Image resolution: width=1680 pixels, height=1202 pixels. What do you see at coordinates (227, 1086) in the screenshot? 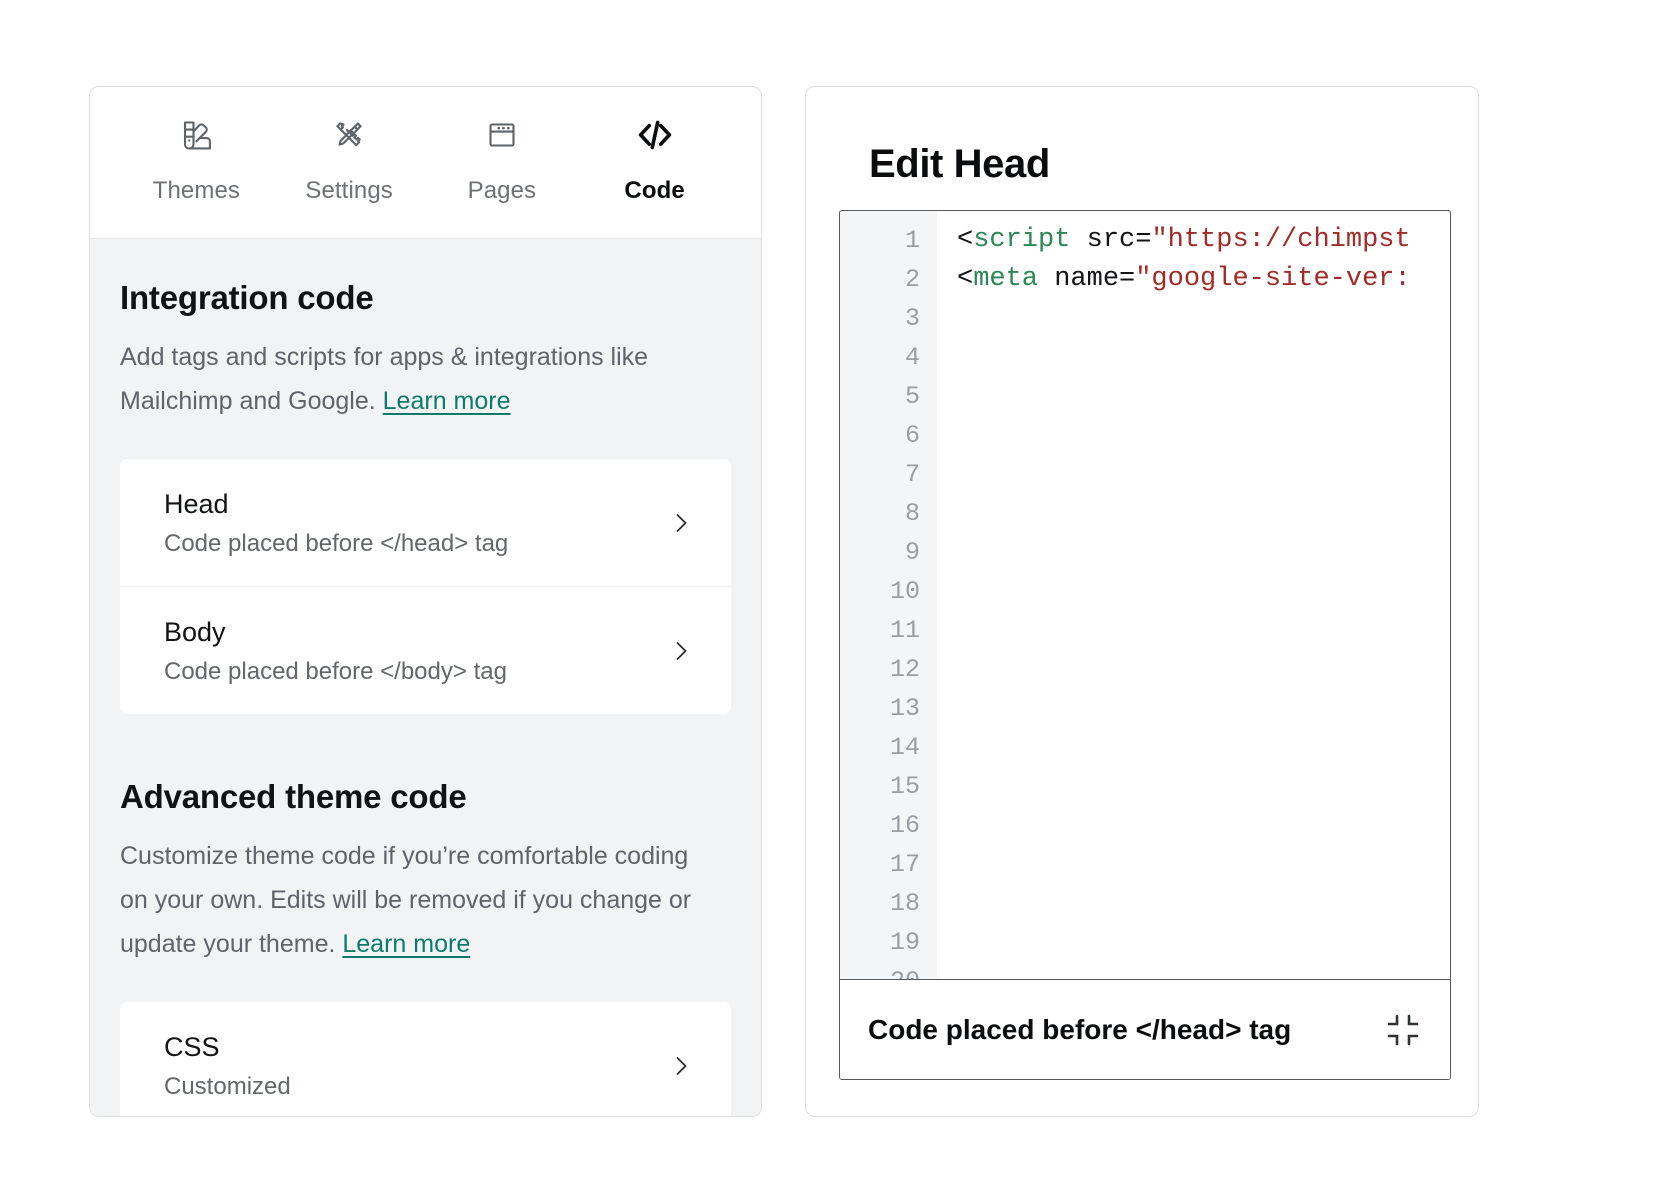
I see `css-row-subtitle: Customized` at bounding box center [227, 1086].